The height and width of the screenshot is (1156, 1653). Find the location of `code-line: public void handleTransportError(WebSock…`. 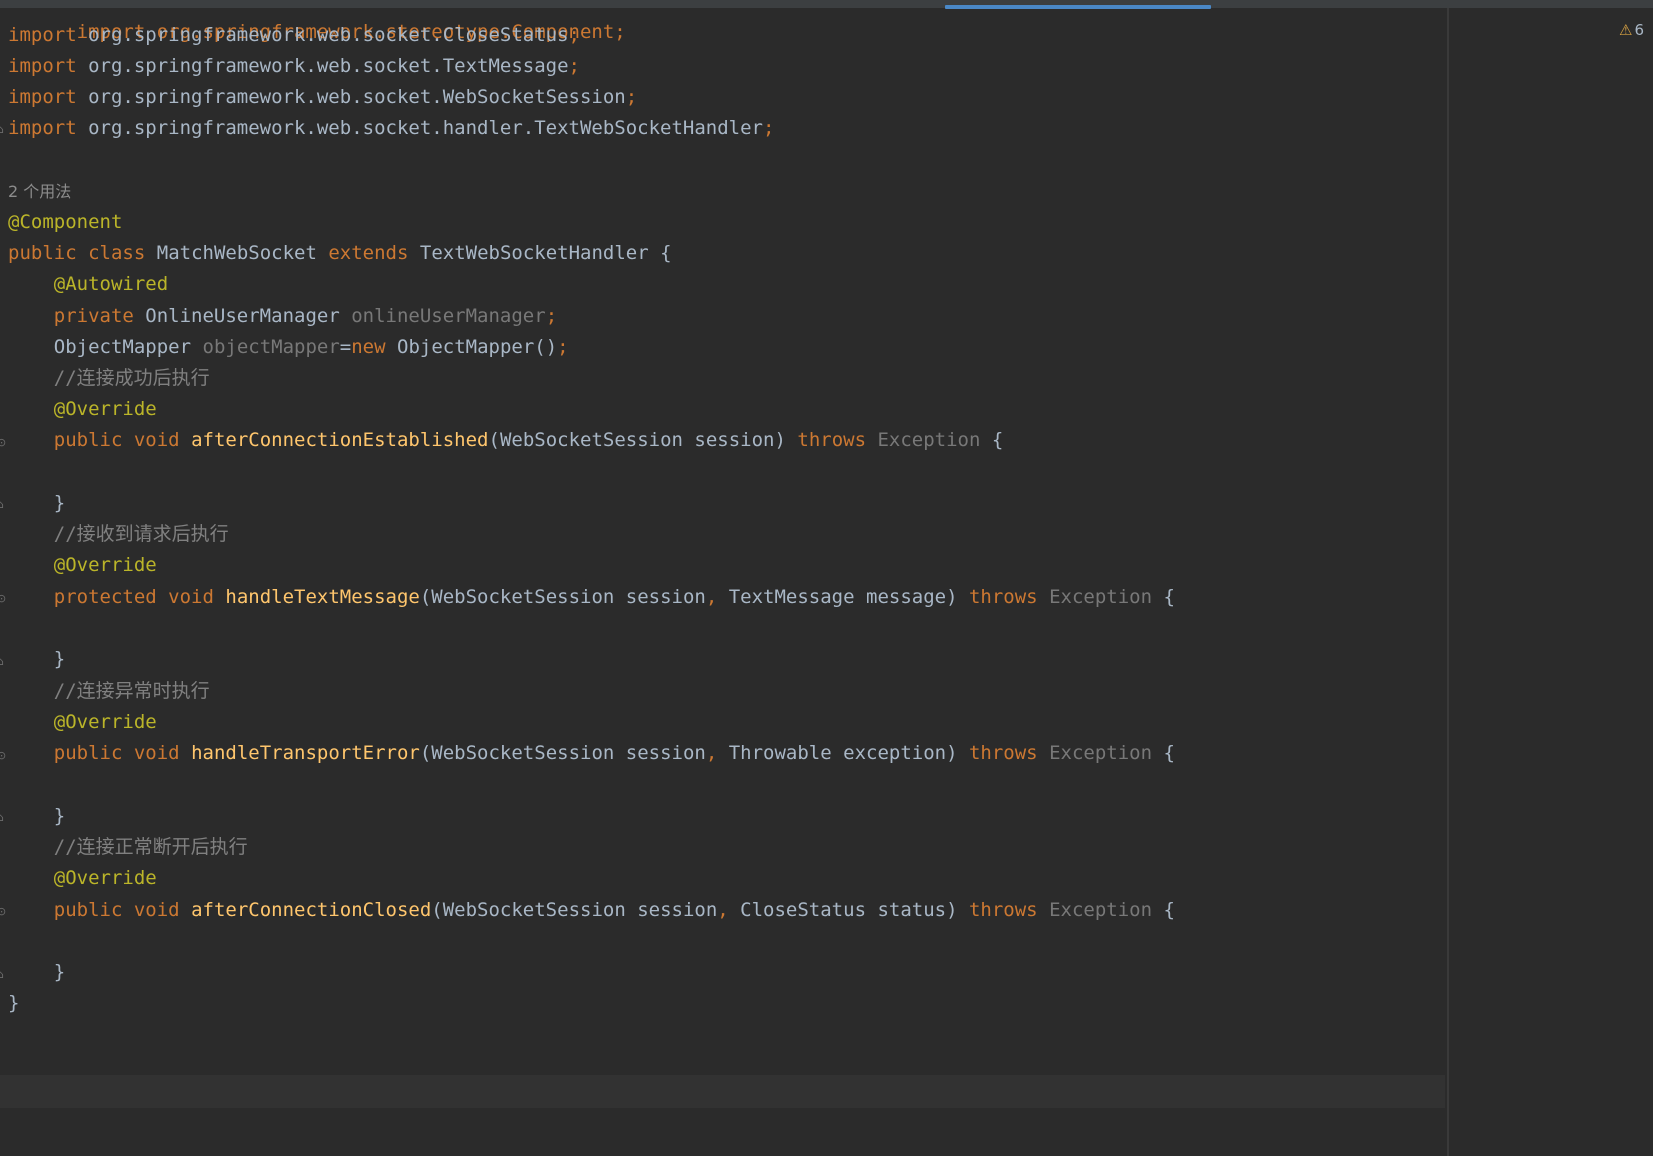

code-line: public void handleTransportError(WebSock… is located at coordinates (591, 753).